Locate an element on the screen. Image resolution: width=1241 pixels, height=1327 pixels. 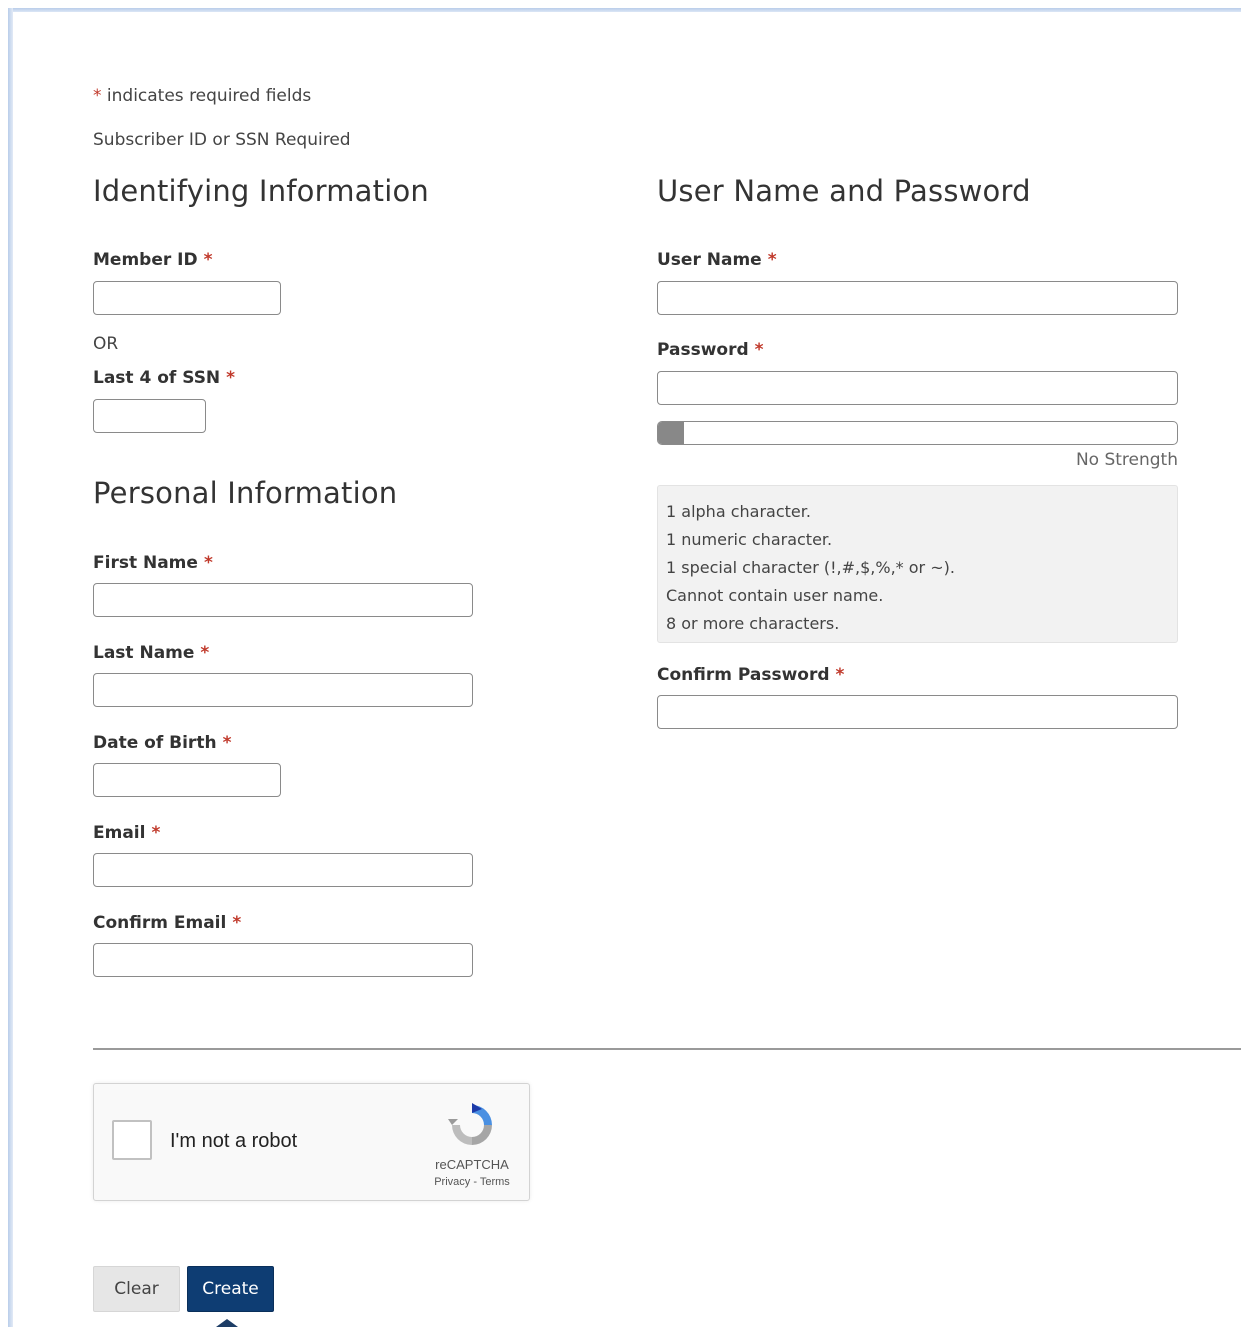
password-label: Password * is located at coordinates (710, 350).